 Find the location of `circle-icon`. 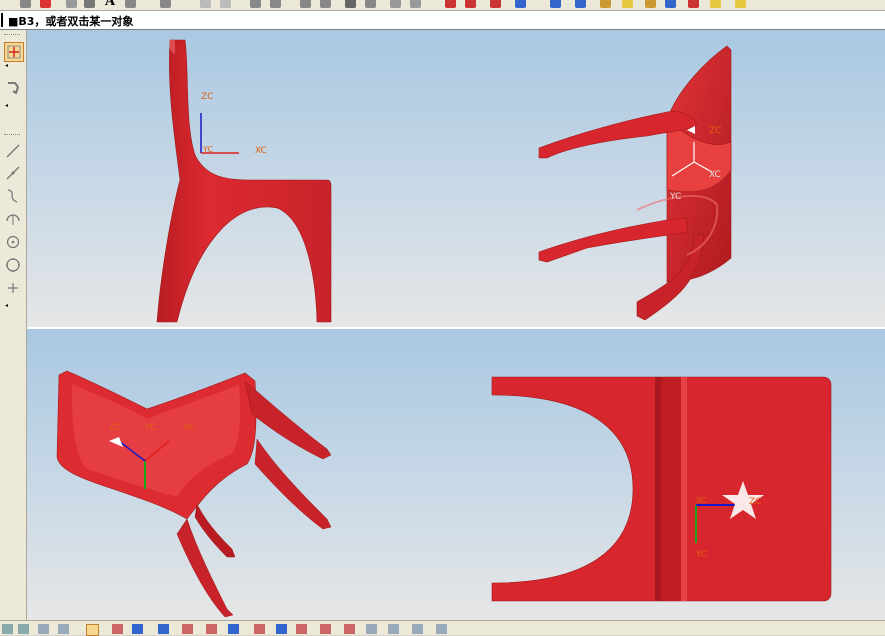

circle-icon is located at coordinates (13, 265).